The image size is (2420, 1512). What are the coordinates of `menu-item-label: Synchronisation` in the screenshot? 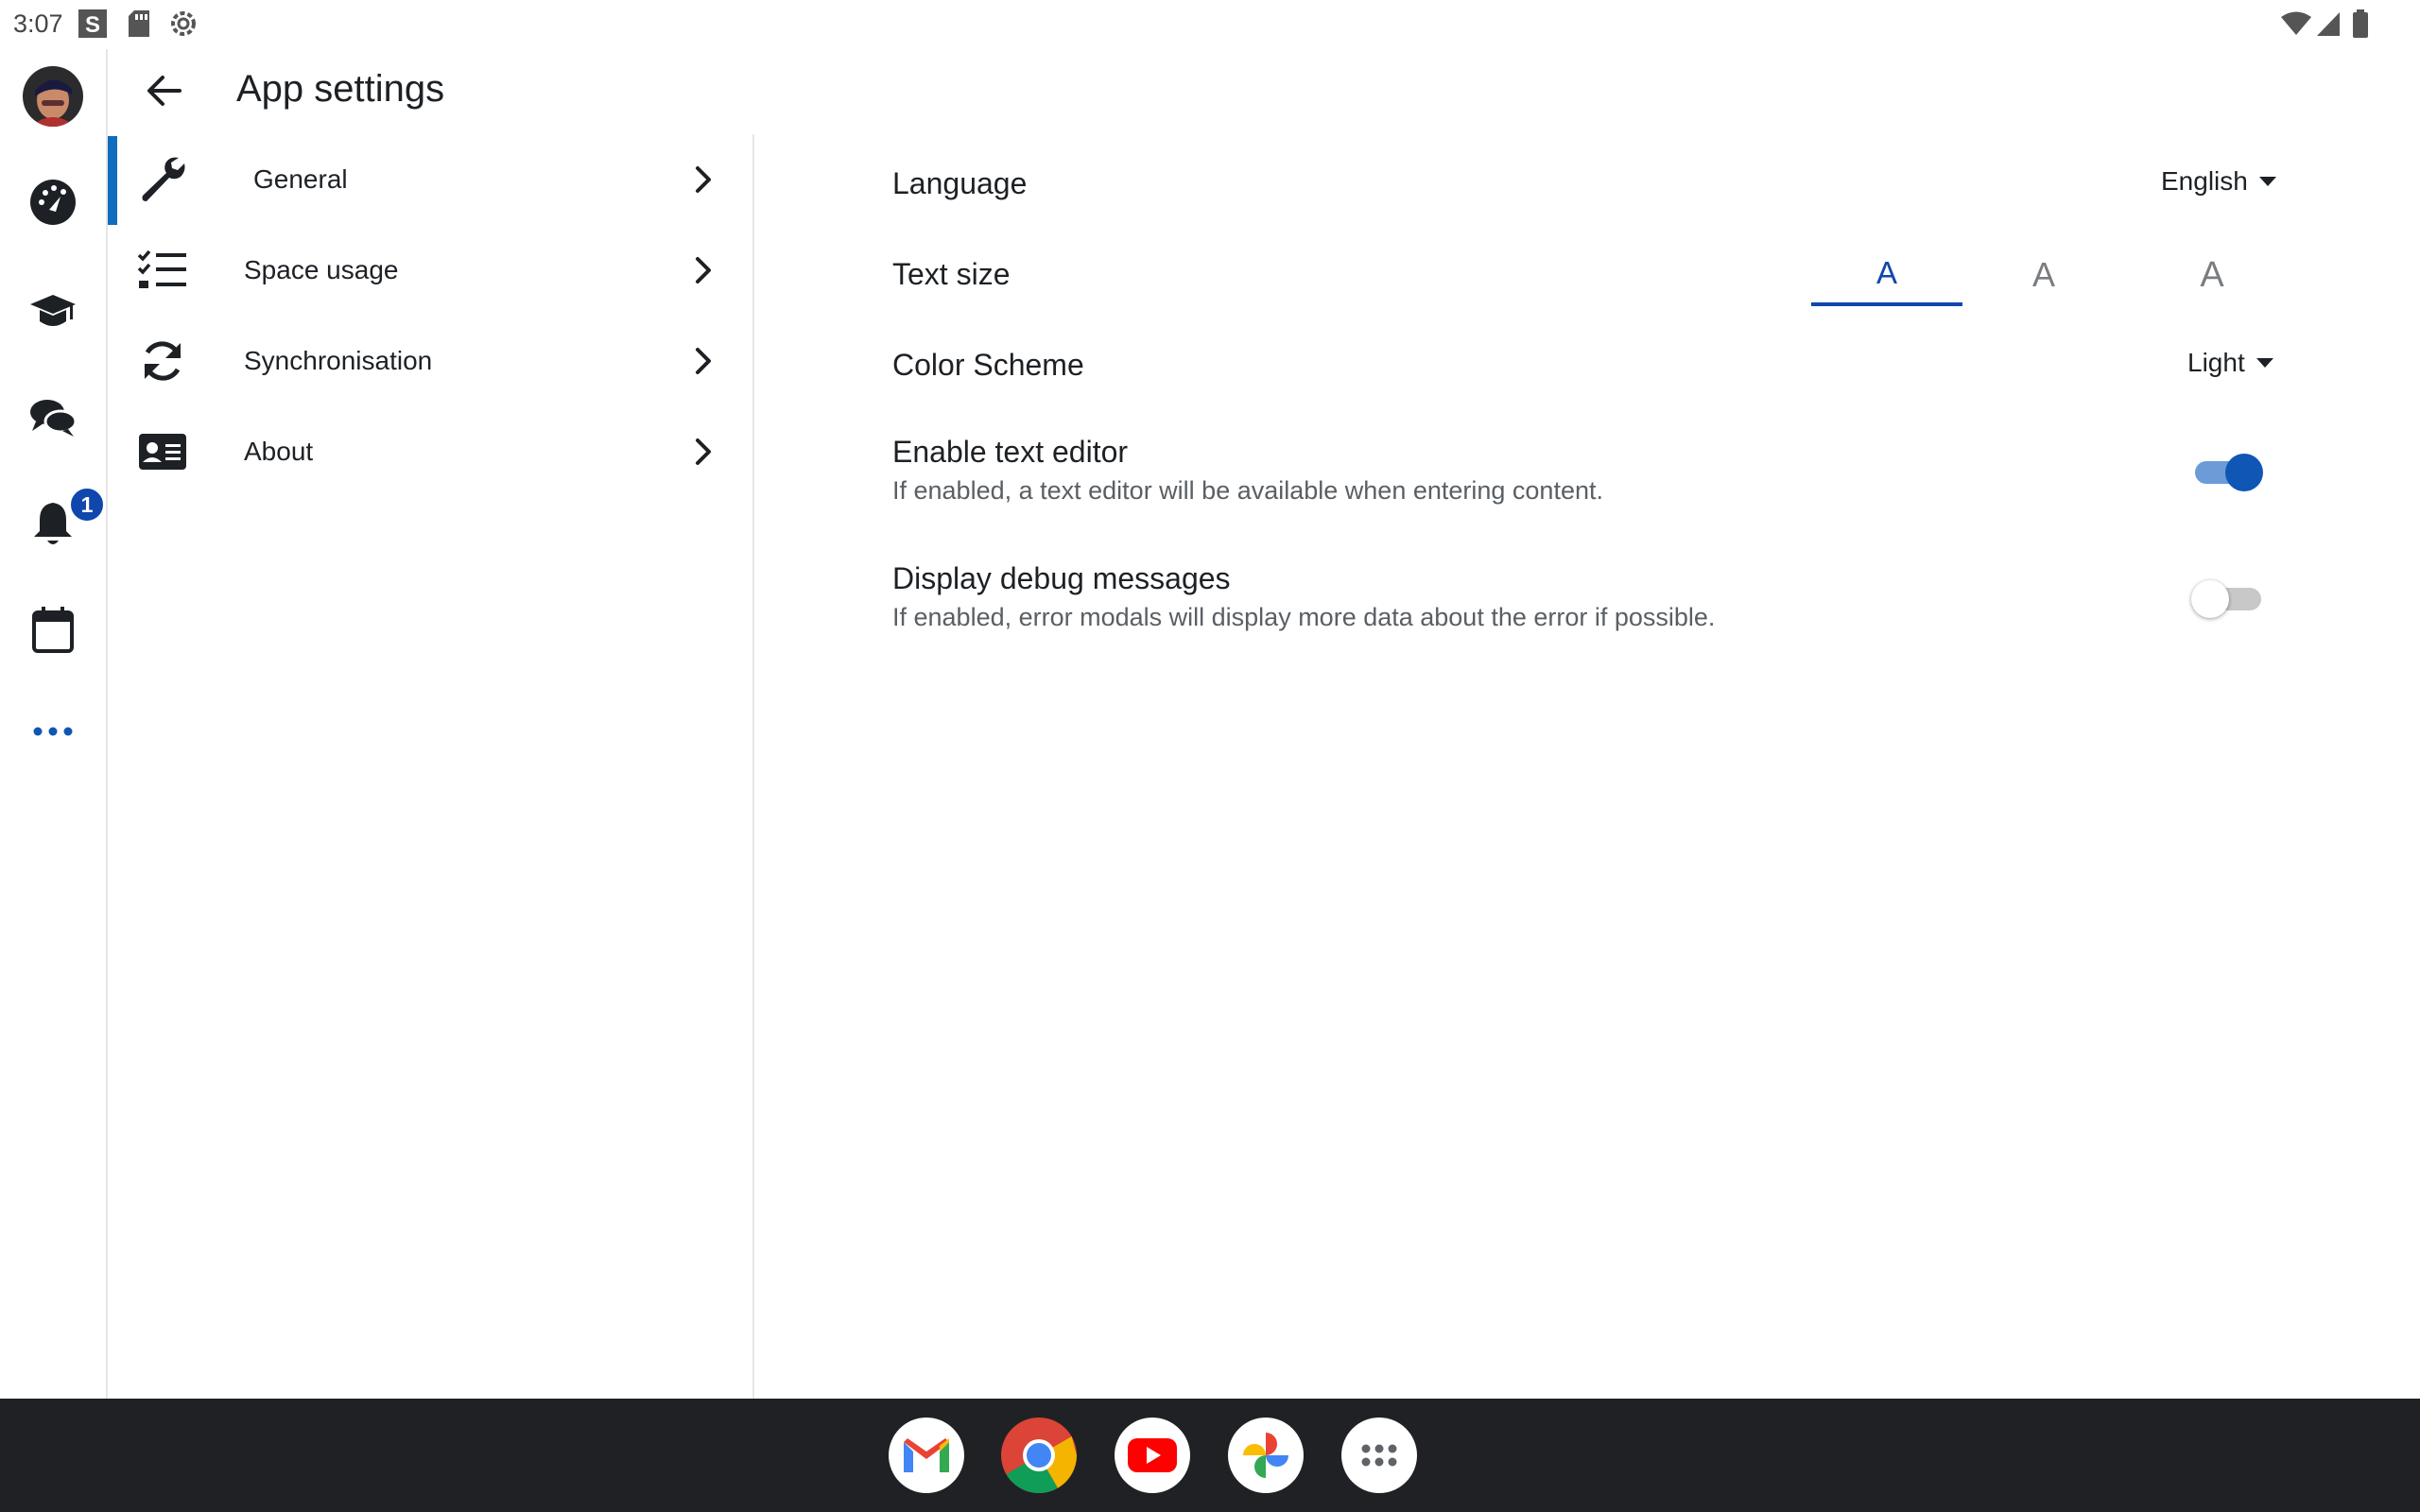 It's located at (338, 360).